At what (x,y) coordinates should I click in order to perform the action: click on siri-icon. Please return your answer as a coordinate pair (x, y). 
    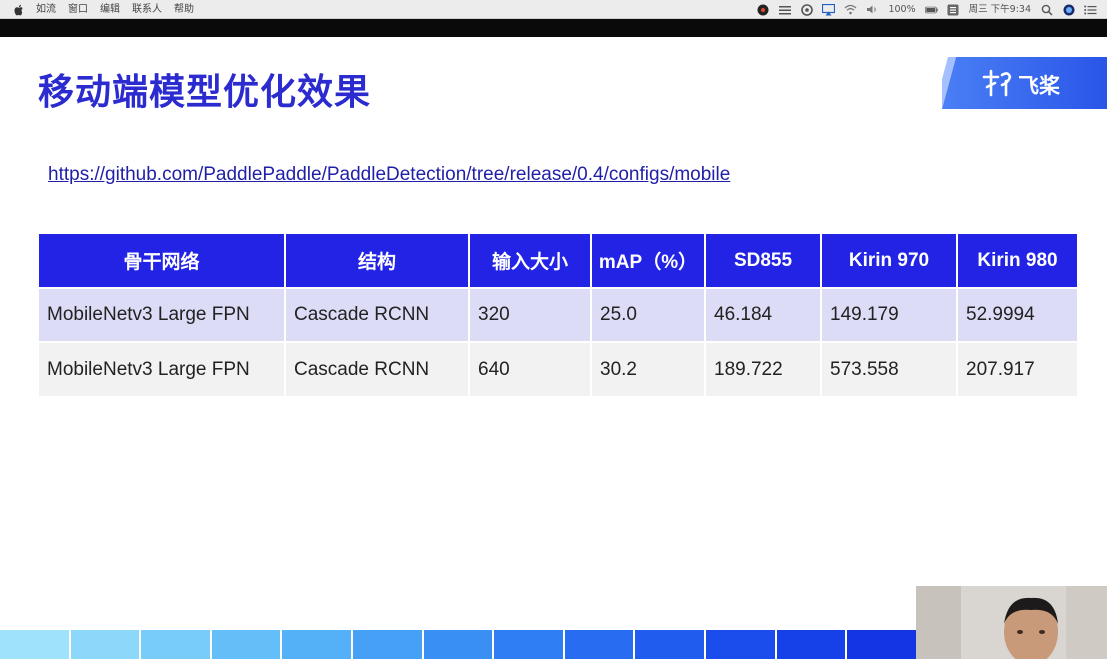
    Looking at the image, I should click on (1068, 10).